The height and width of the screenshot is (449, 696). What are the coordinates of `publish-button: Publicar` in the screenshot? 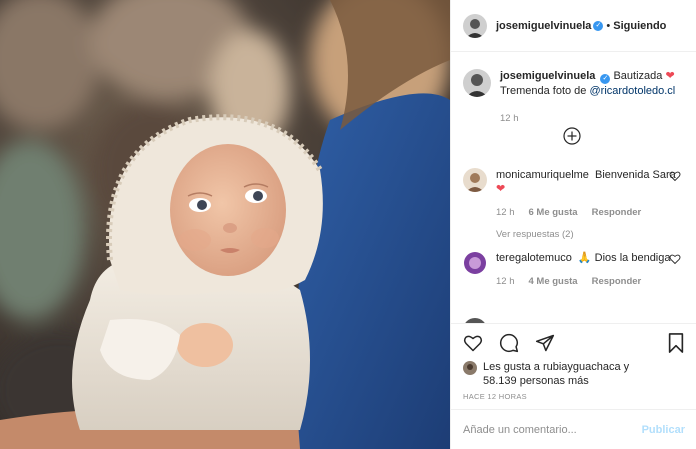 It's located at (663, 430).